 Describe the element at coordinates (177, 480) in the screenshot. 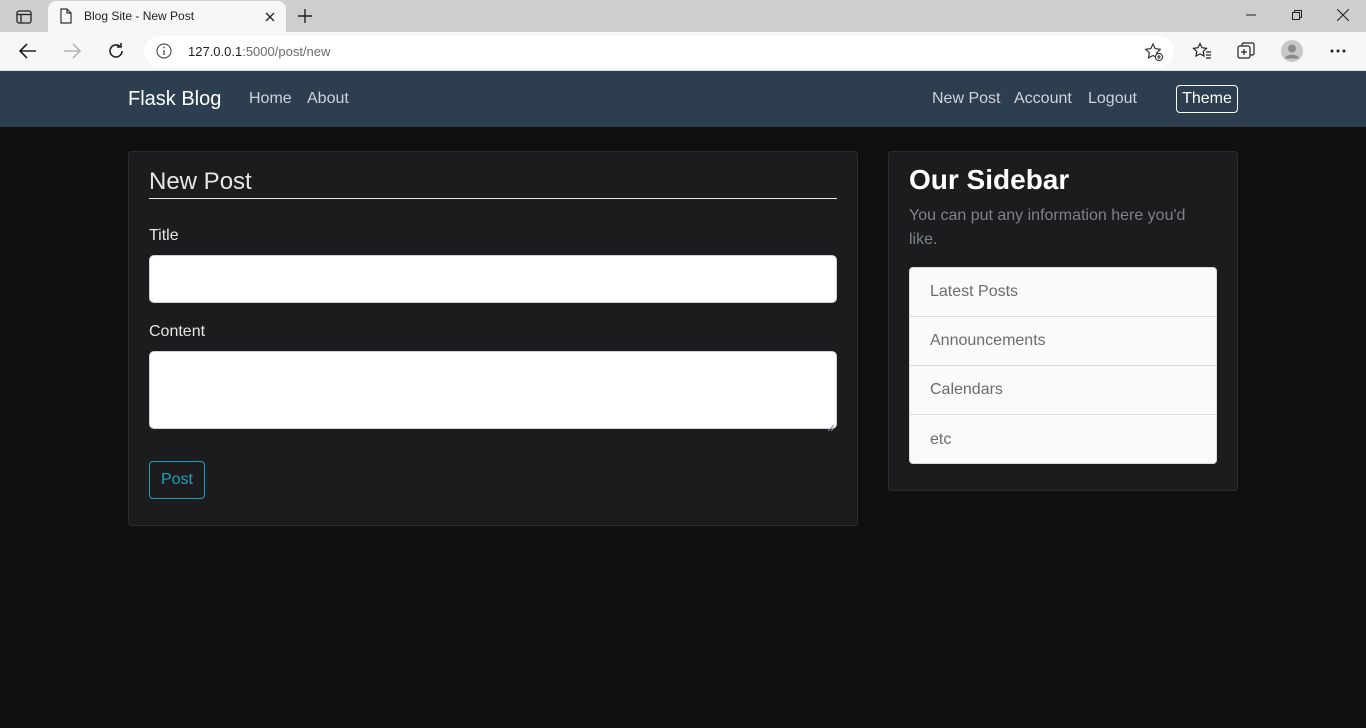

I see `post-submit-button: Post` at that location.